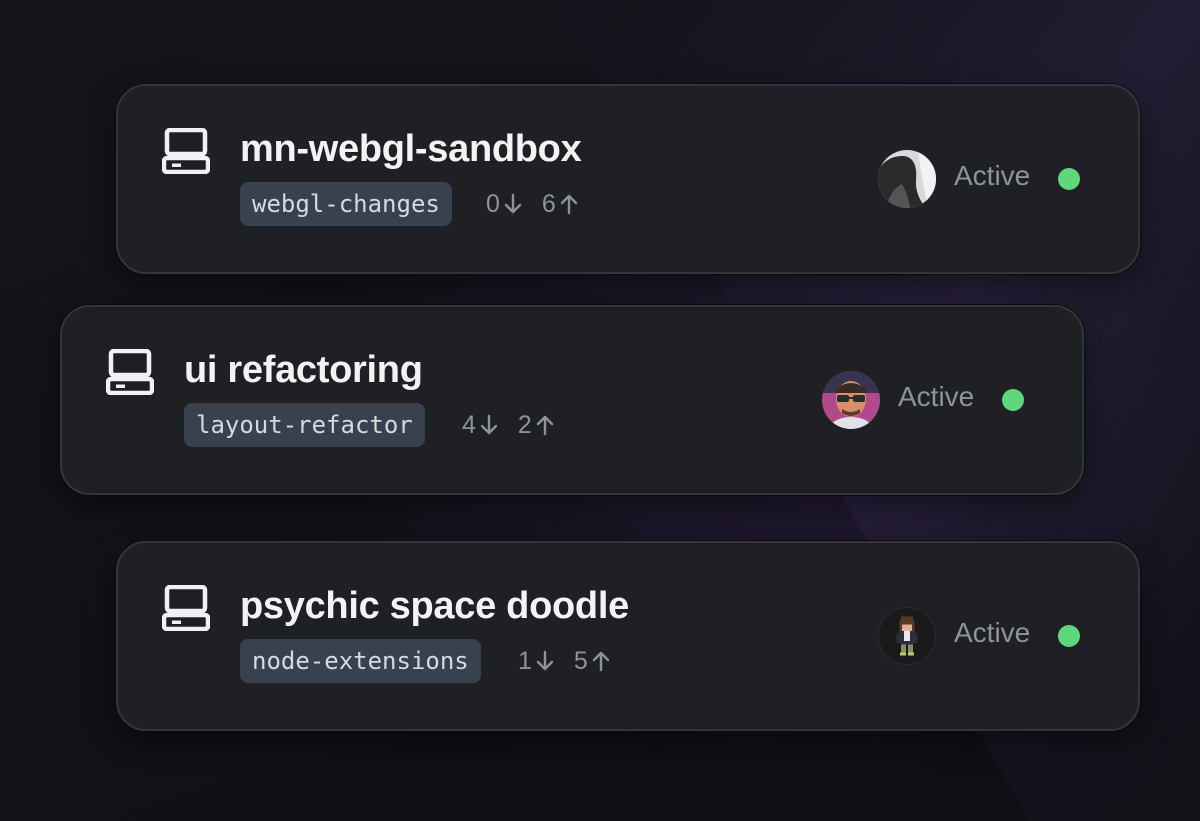  I want to click on pixel-character-icon, so click(907, 636).